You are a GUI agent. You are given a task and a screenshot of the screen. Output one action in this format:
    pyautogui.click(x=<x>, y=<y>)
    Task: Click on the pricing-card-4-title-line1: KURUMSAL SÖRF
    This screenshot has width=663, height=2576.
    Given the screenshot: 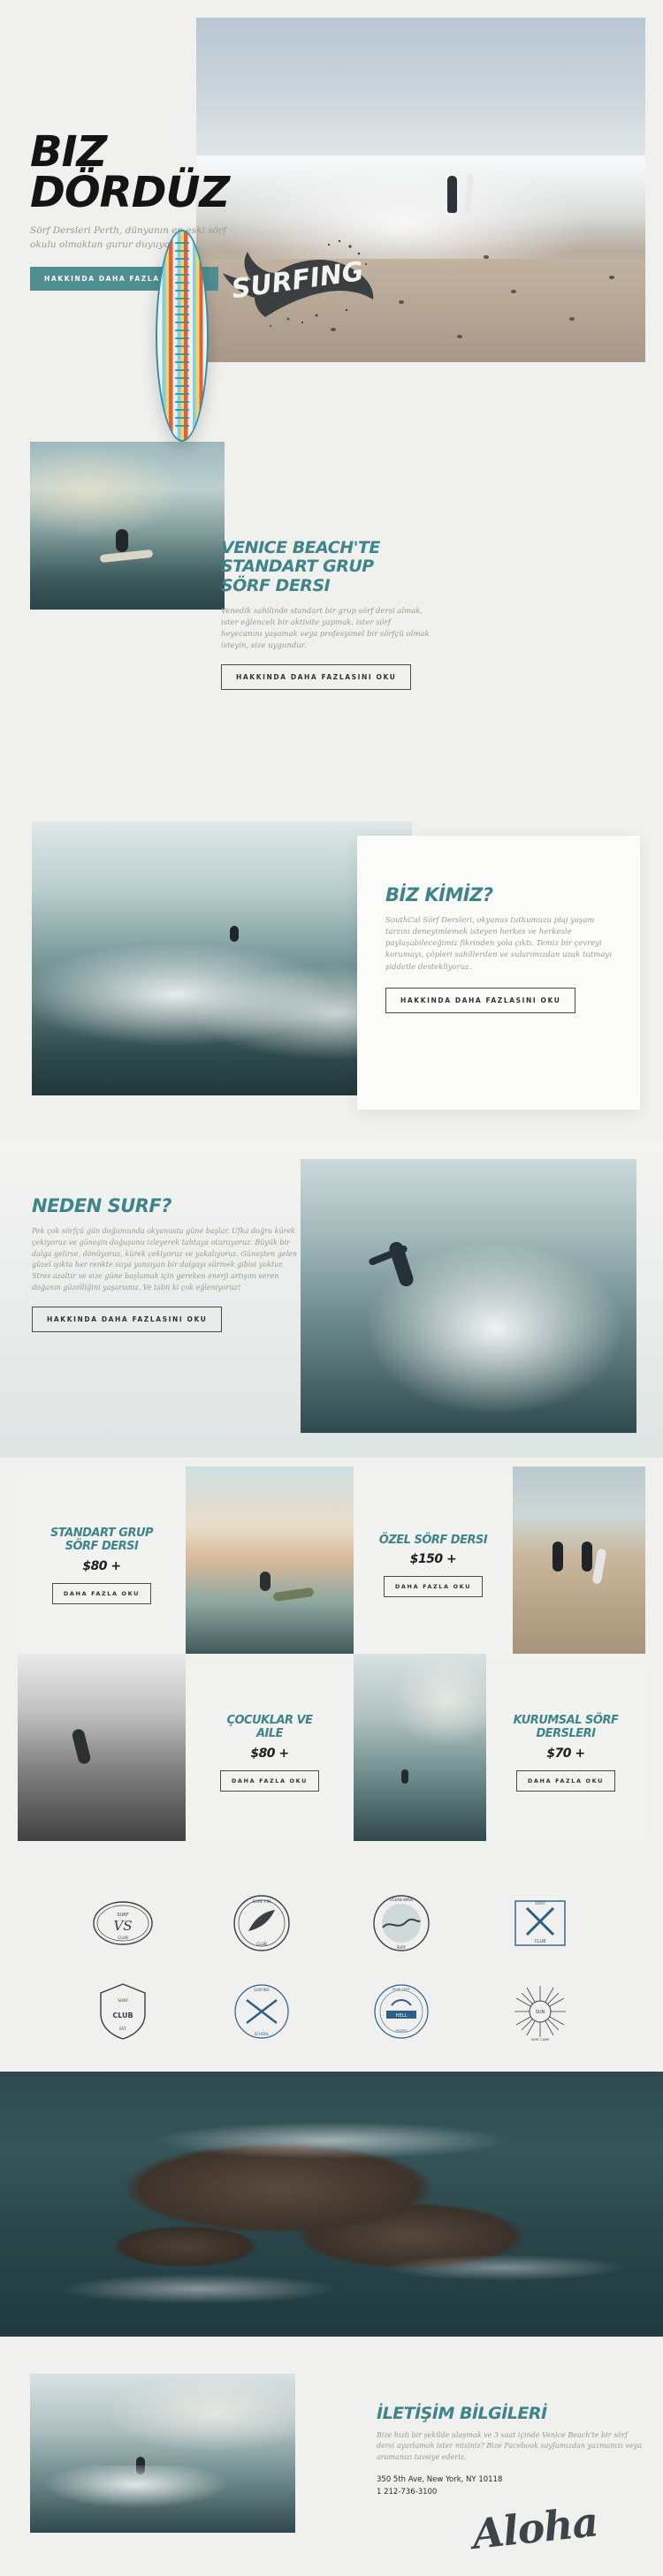 What is the action you would take?
    pyautogui.click(x=566, y=1720)
    